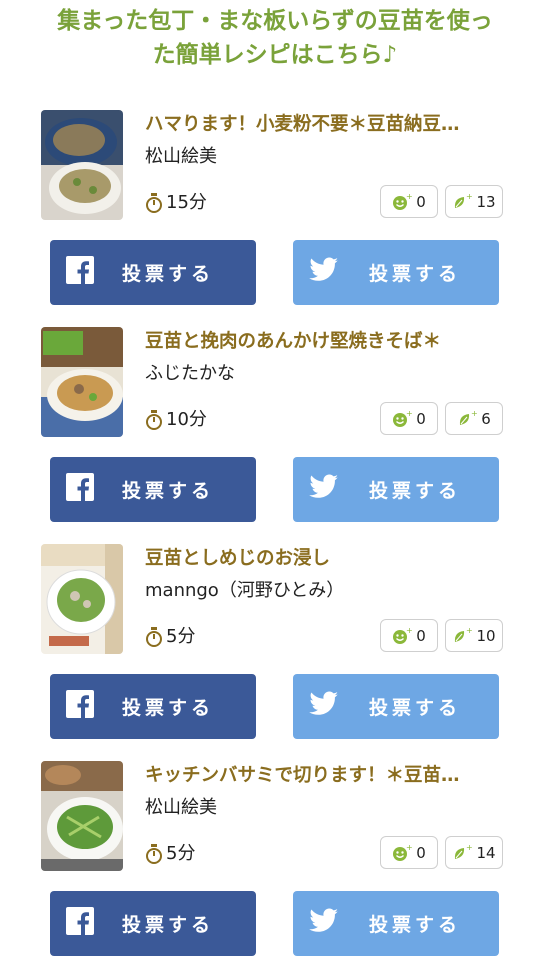 The width and height of the screenshot is (550, 978). I want to click on leaf-count: 14, so click(486, 852).